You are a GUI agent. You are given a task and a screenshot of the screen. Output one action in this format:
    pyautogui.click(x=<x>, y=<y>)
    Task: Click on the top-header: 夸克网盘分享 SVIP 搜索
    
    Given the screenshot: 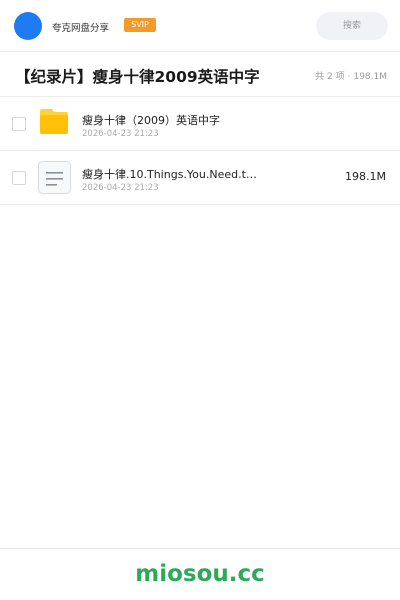 What is the action you would take?
    pyautogui.click(x=200, y=26)
    